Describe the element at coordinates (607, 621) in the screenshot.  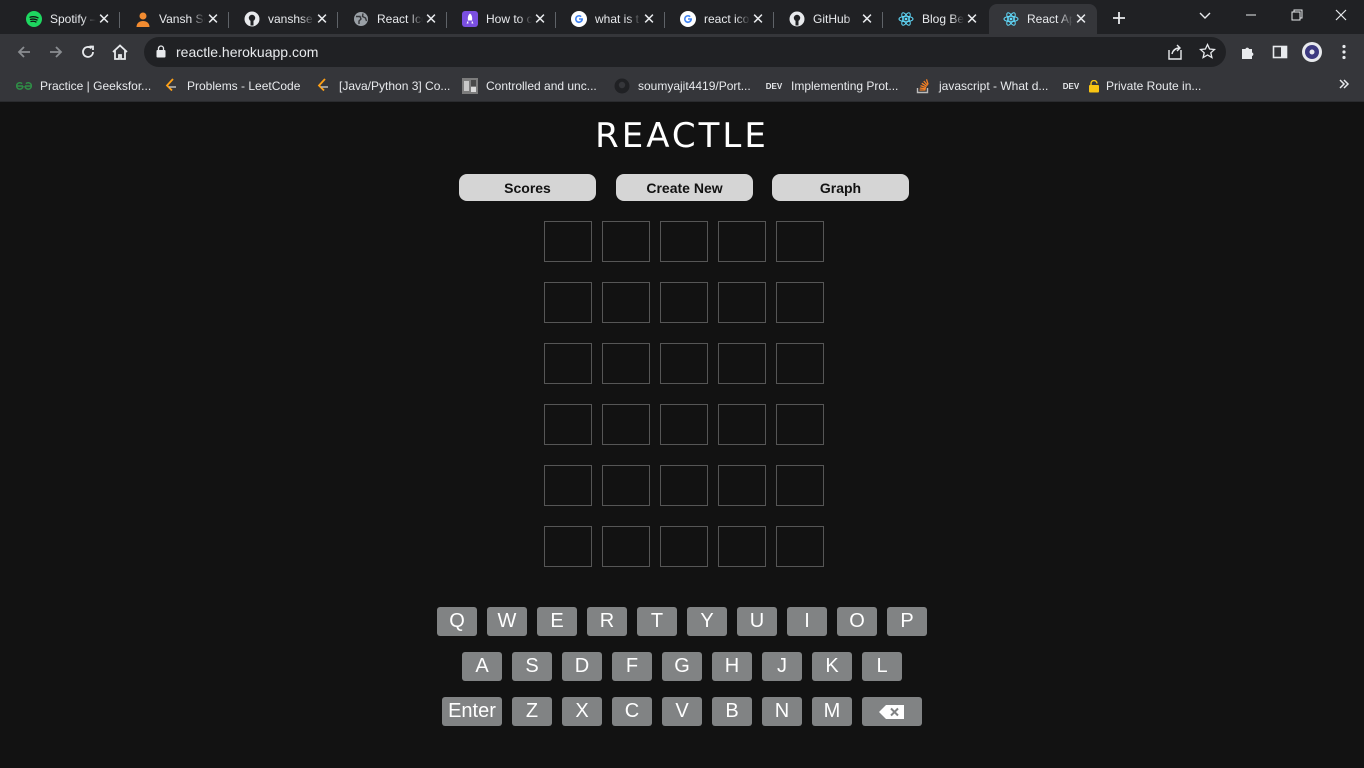
I see `key-r: R` at that location.